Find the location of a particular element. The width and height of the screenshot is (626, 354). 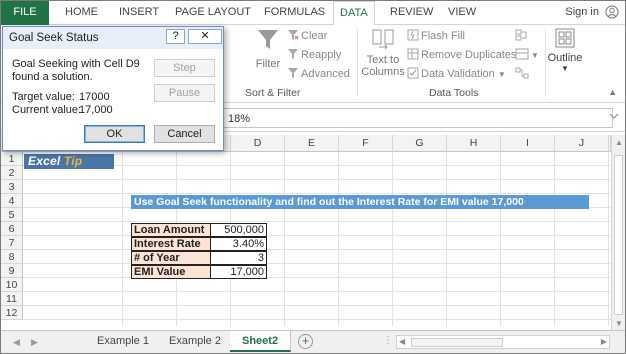

sheet-tabs-bar: ◀ ▶ Example 1 Example 2 Sheet2 + ⋮ ◀ ▶ is located at coordinates (313, 341).